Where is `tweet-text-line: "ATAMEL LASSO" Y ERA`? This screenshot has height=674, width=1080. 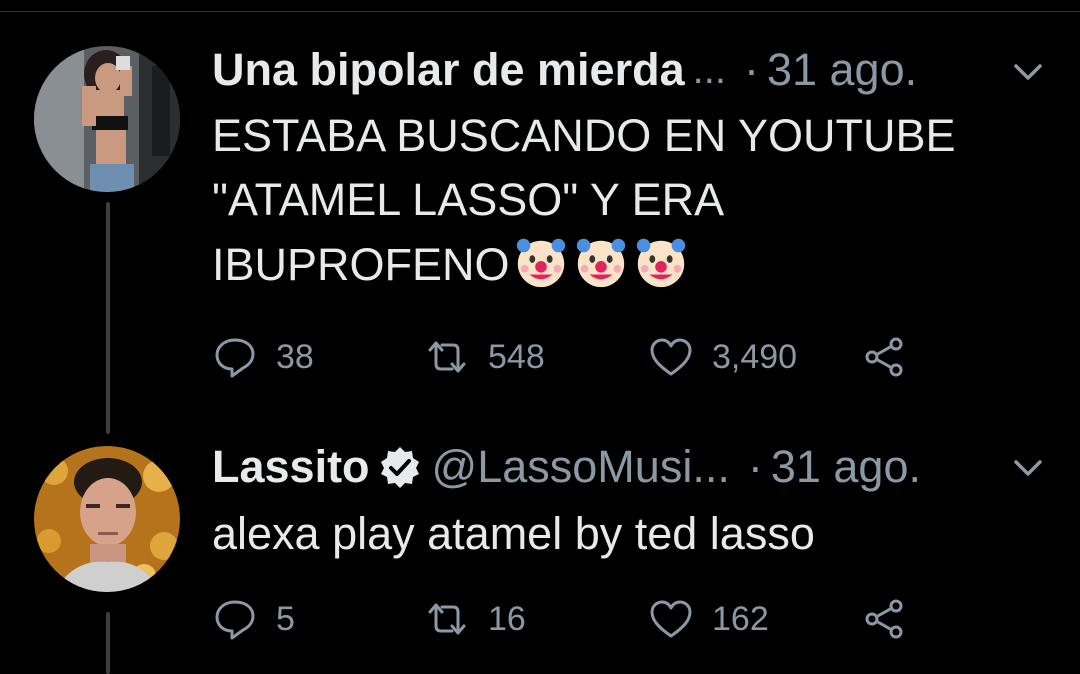
tweet-text-line: "ATAMEL LASSO" Y ERA is located at coordinates (468, 199).